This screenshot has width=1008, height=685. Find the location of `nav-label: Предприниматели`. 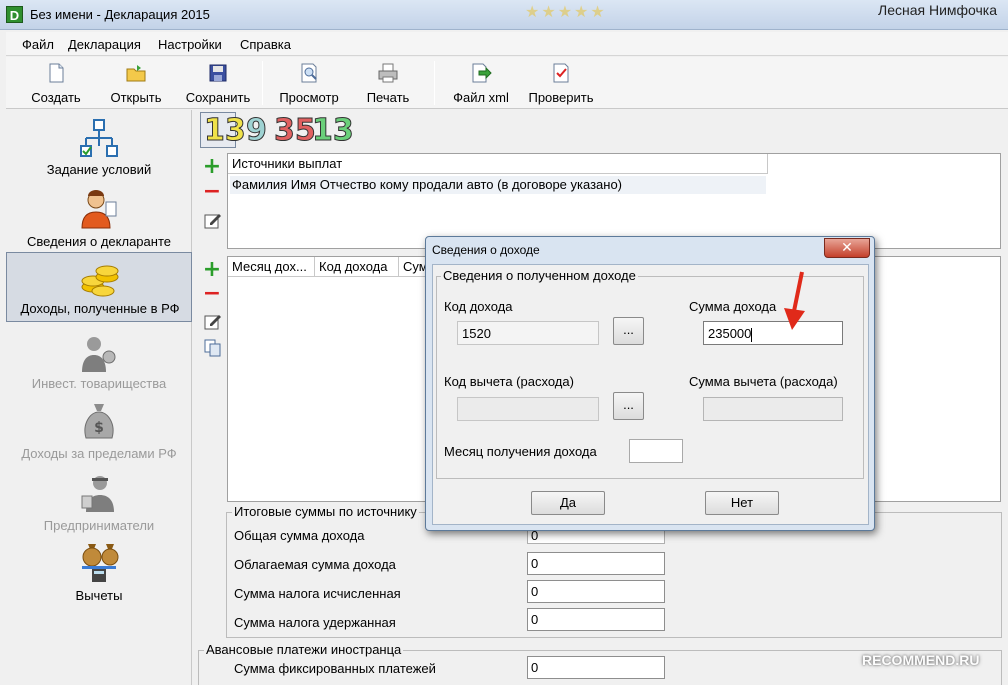

nav-label: Предприниматели is located at coordinates (99, 525).